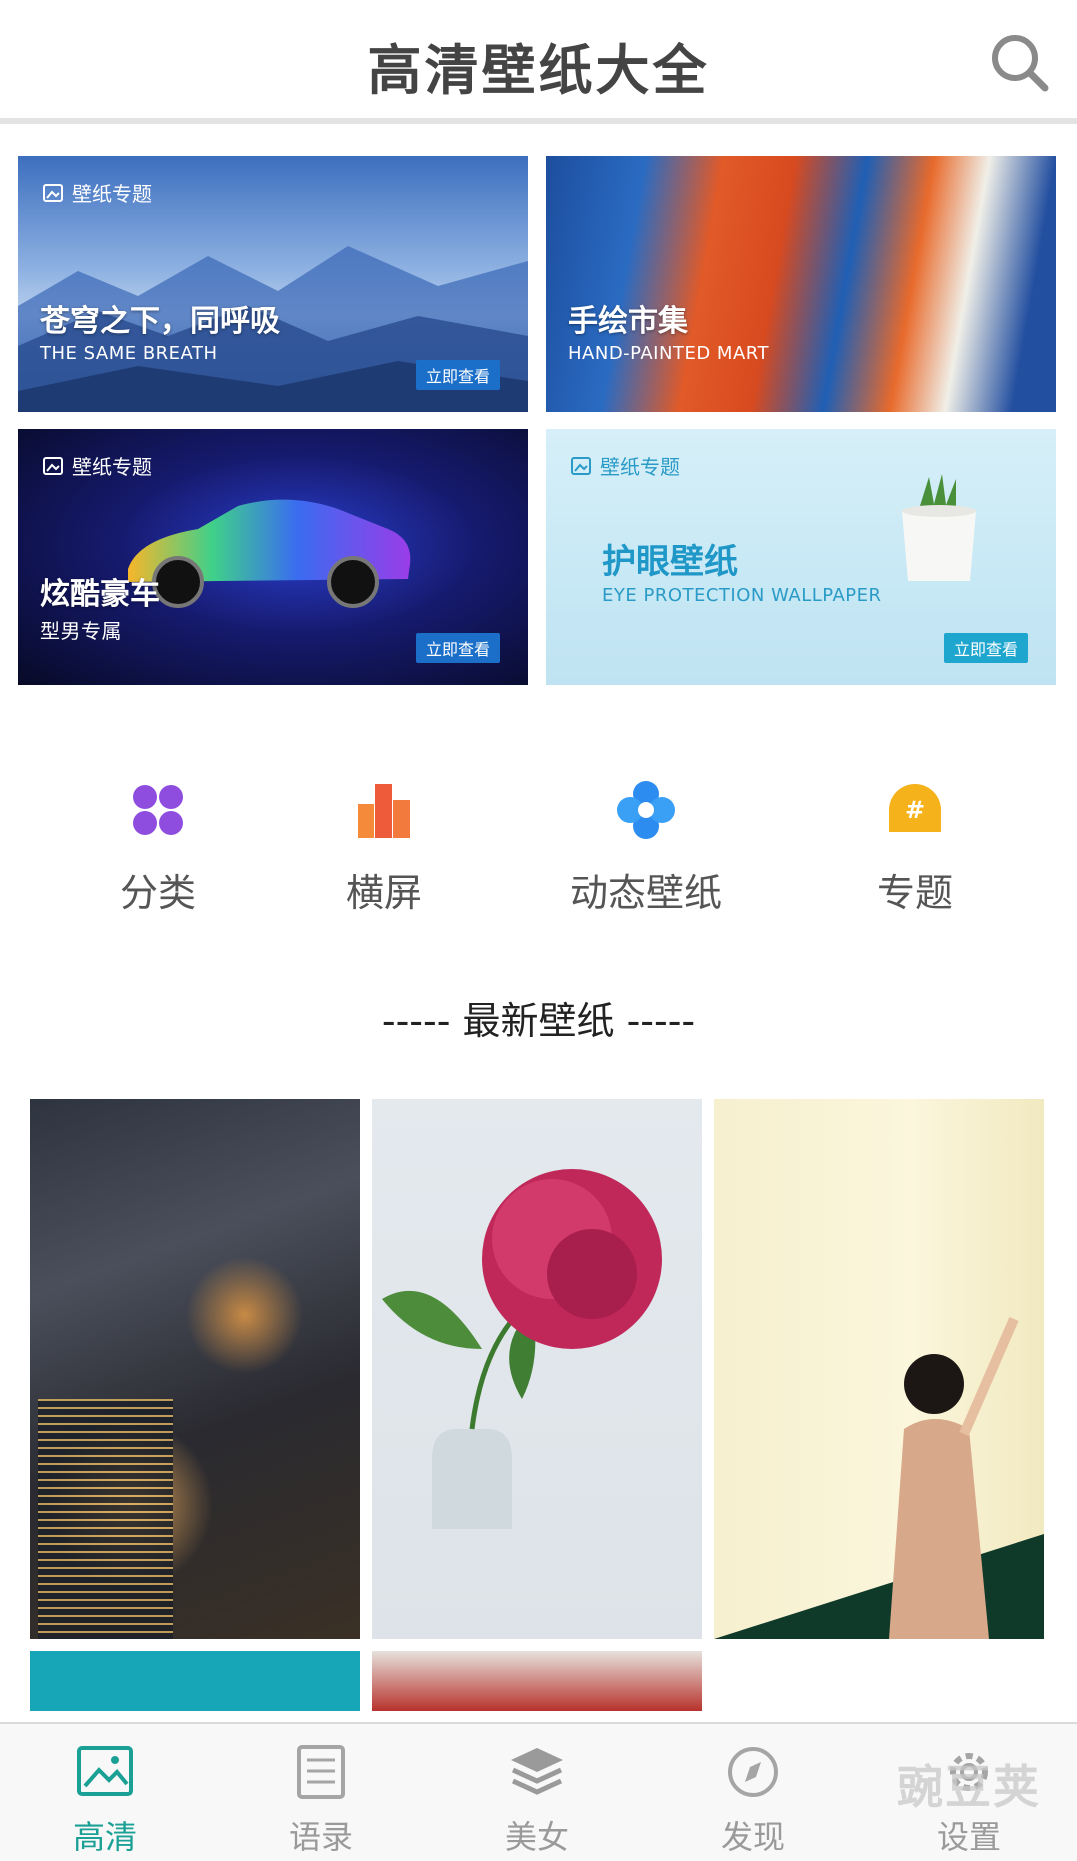 The width and height of the screenshot is (1077, 1861). Describe the element at coordinates (157, 893) in the screenshot. I see `category-label: 分类` at that location.